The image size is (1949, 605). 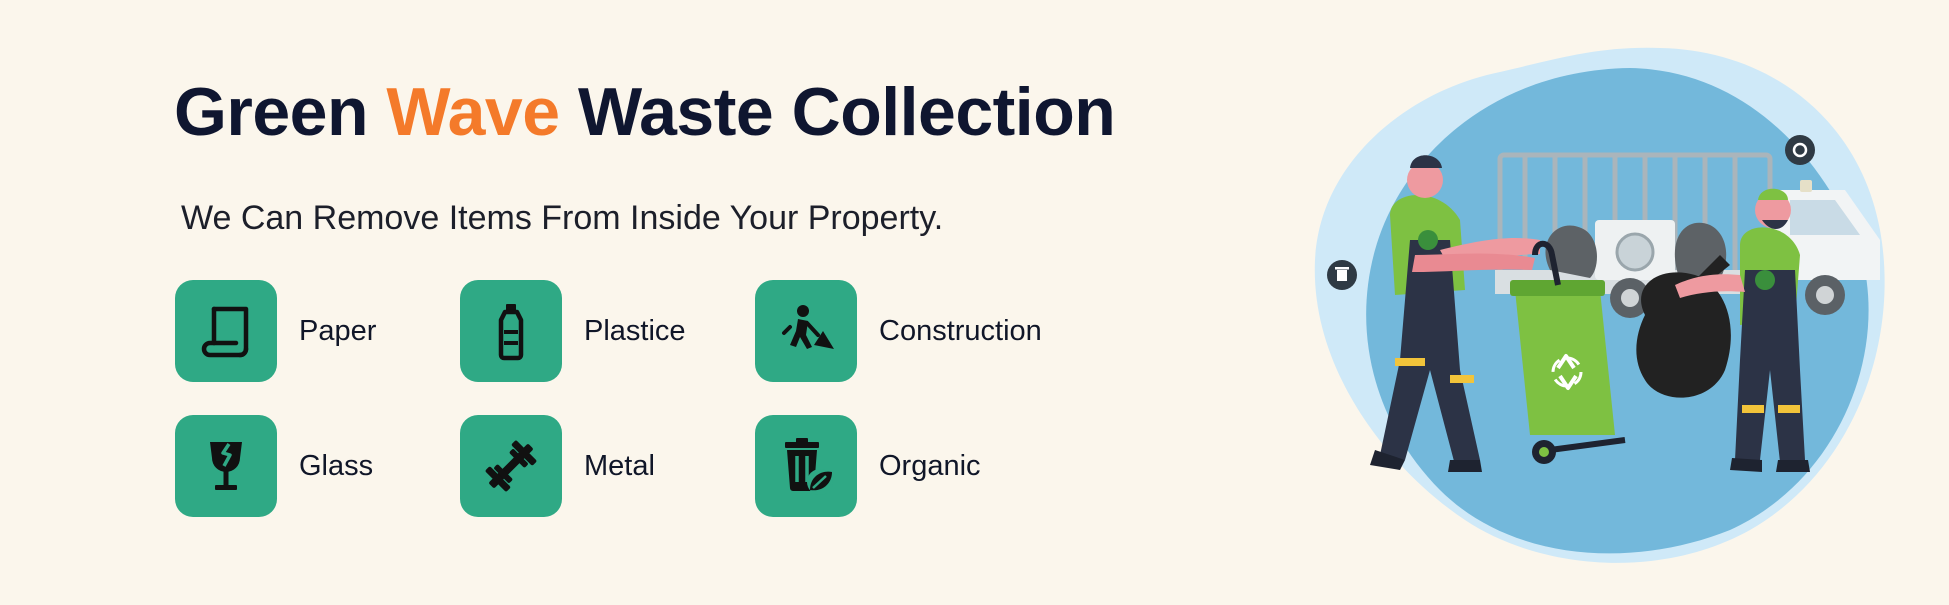 I want to click on page-title: Green Wave Waste Collection, so click(x=645, y=112).